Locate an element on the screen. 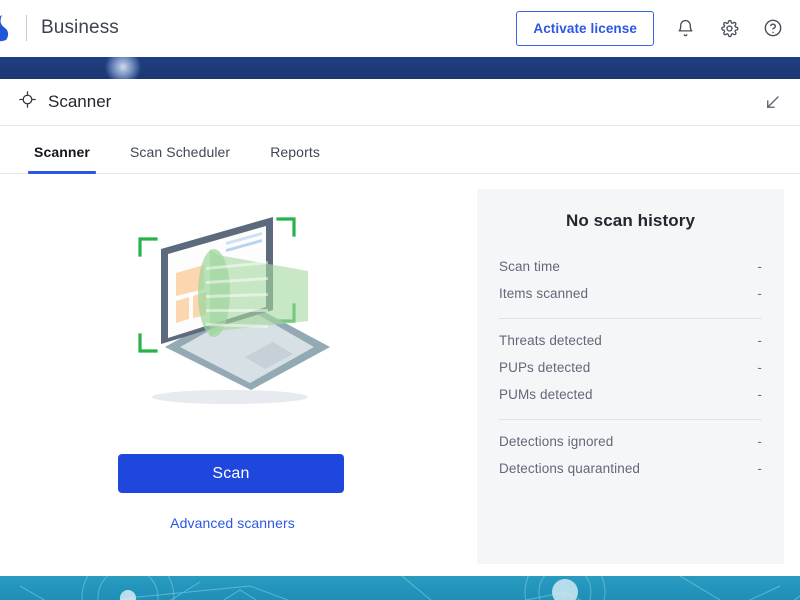  tab-bar: Scanner Scan Scheduler Reports is located at coordinates (400, 150).